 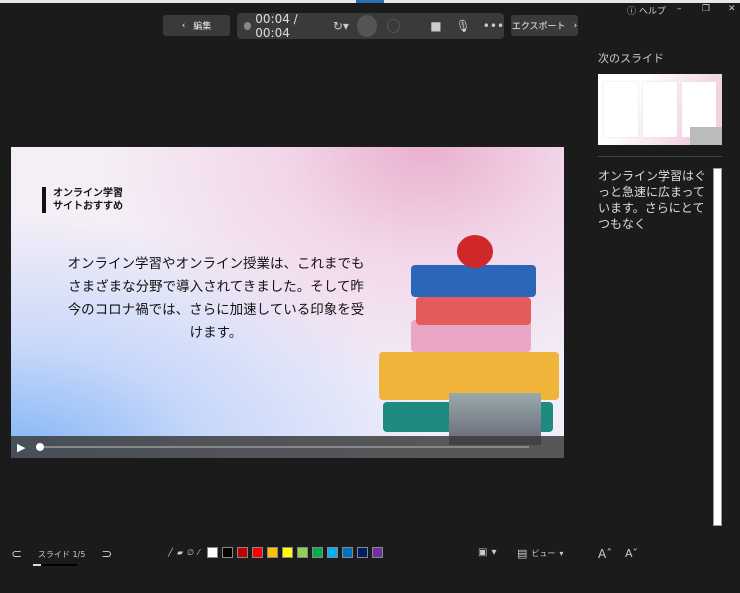 What do you see at coordinates (463, 26) in the screenshot?
I see `microphone-icon: 🎙` at bounding box center [463, 26].